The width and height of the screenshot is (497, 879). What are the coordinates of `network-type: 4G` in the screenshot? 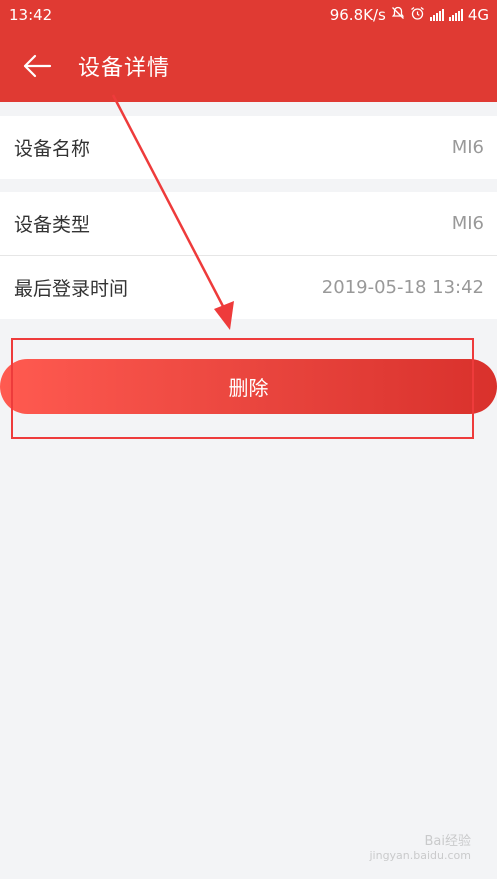 It's located at (478, 15).